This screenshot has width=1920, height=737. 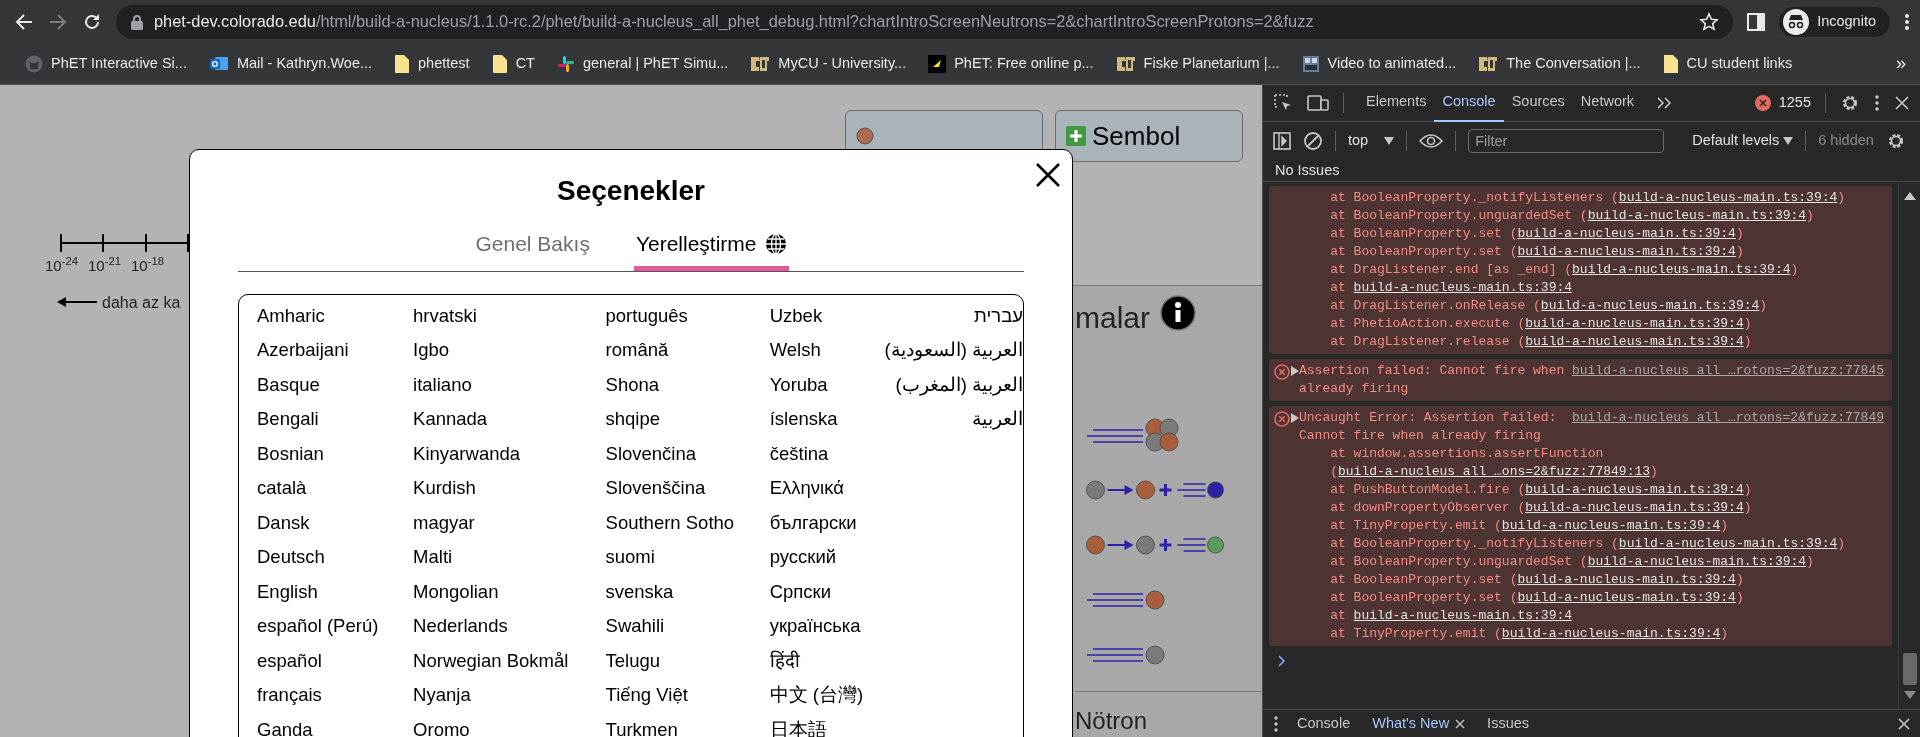 What do you see at coordinates (1149, 136) in the screenshot?
I see `symbol-toggle-button: Sembol` at bounding box center [1149, 136].